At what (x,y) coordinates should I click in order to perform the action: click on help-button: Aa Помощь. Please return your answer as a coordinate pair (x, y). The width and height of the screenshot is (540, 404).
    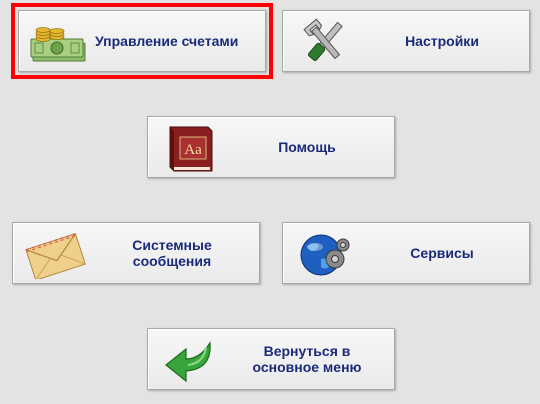
    Looking at the image, I should click on (271, 147).